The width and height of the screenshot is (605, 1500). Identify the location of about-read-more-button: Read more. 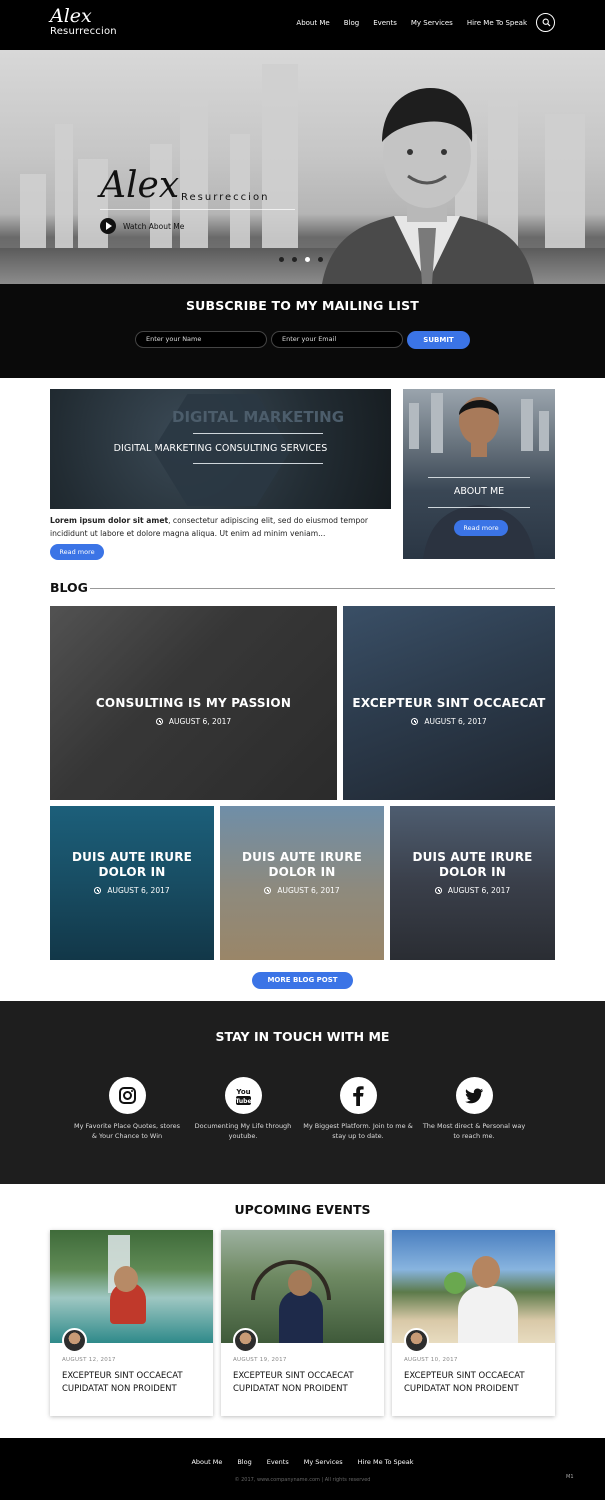
(481, 528).